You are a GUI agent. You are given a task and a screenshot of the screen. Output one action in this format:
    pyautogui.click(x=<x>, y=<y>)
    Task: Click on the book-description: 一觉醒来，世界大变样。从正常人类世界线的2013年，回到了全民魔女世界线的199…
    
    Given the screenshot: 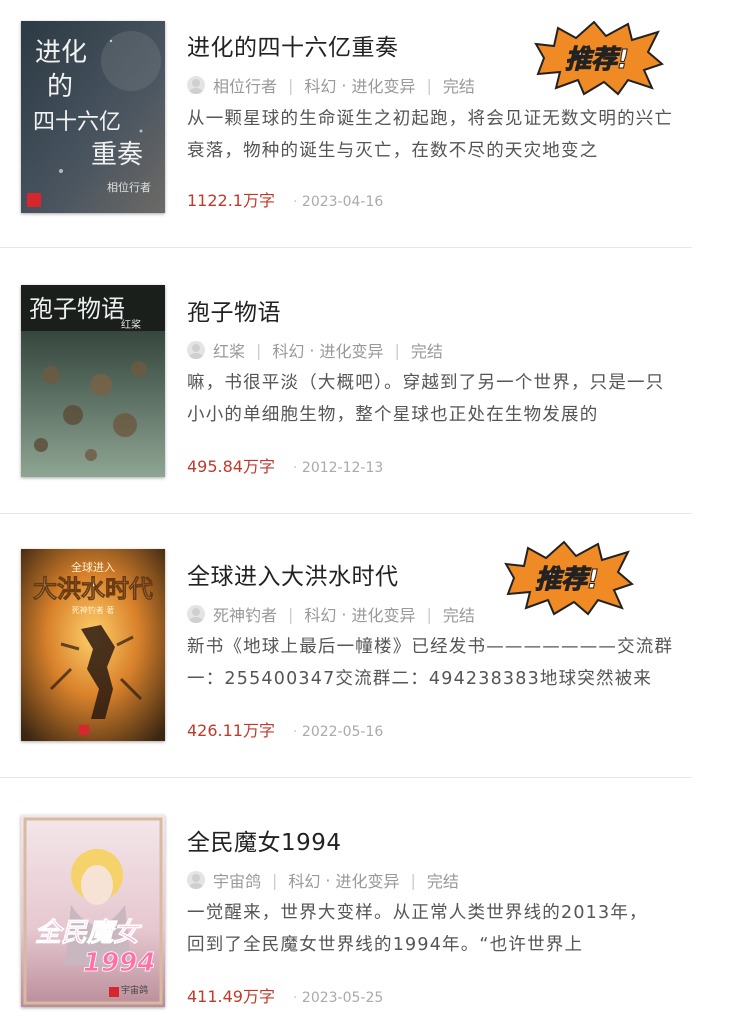 What is the action you would take?
    pyautogui.click(x=417, y=929)
    